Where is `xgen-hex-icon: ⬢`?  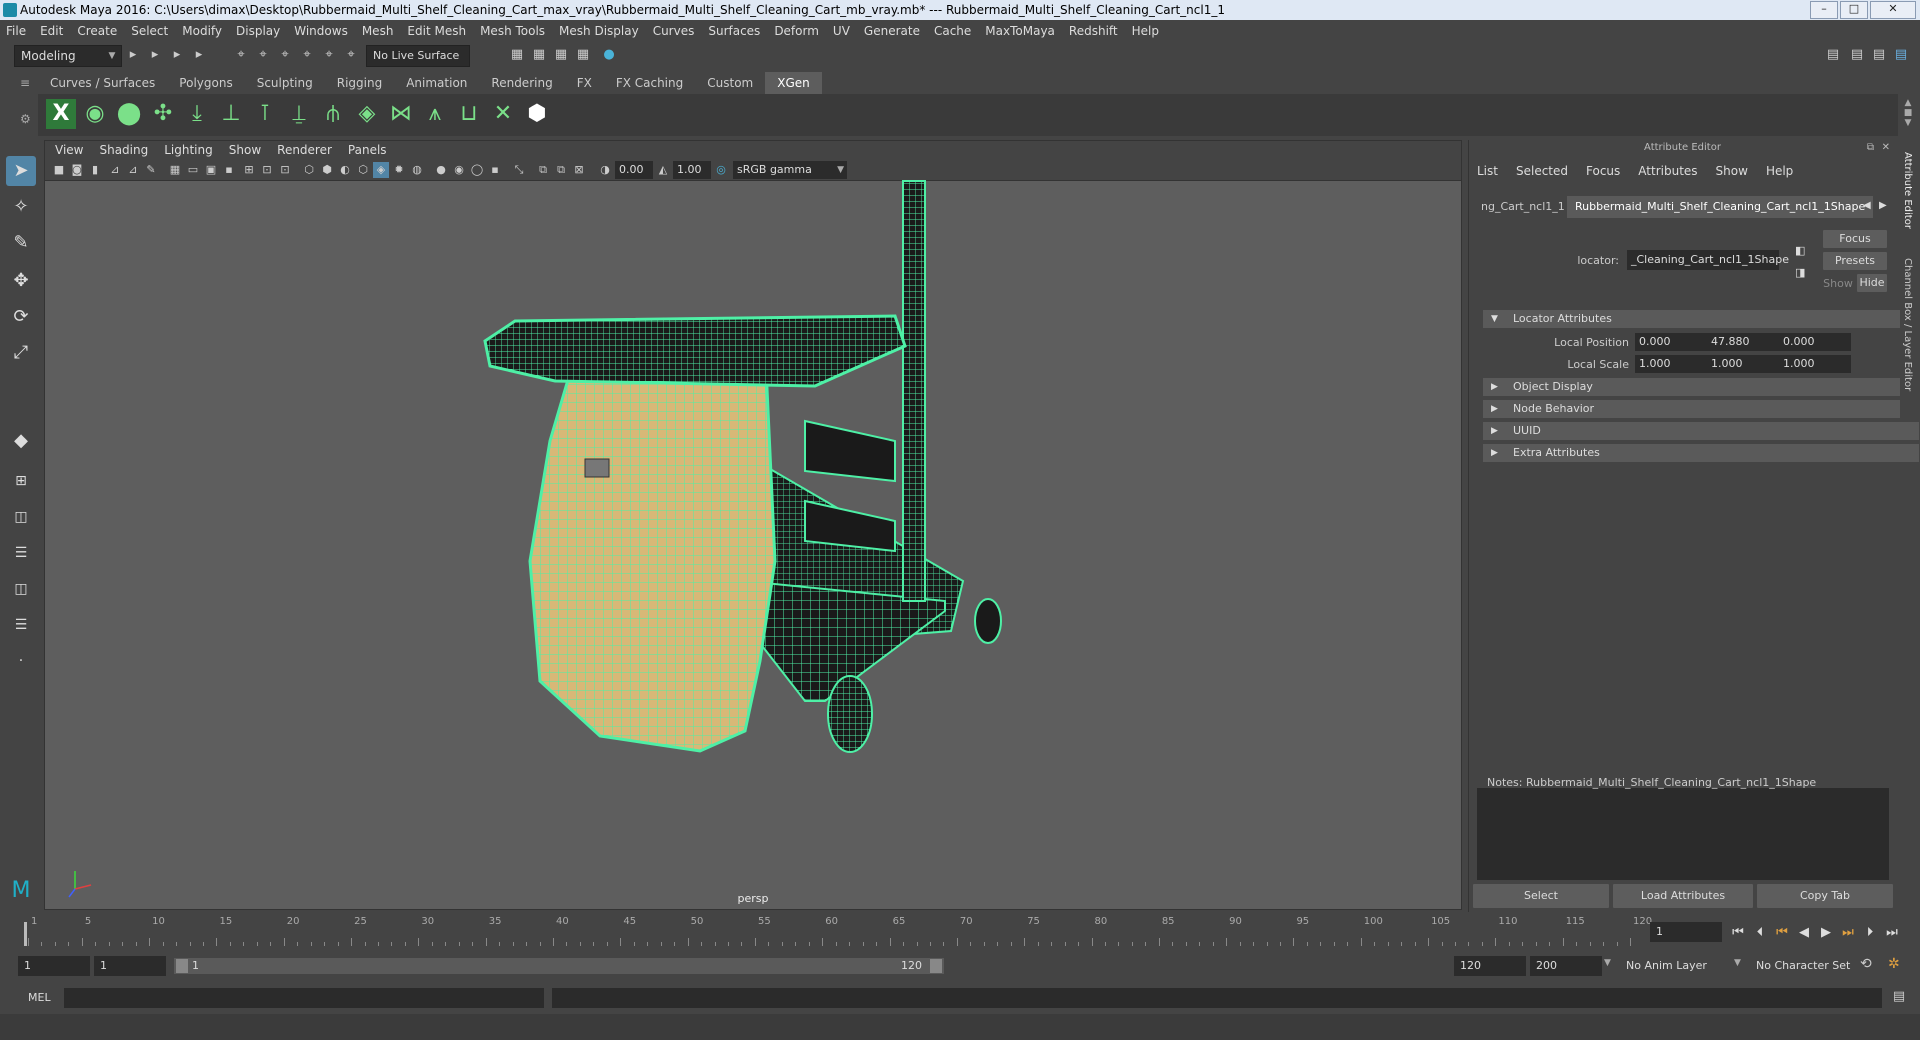
xgen-hex-icon: ⬢ is located at coordinates (537, 114).